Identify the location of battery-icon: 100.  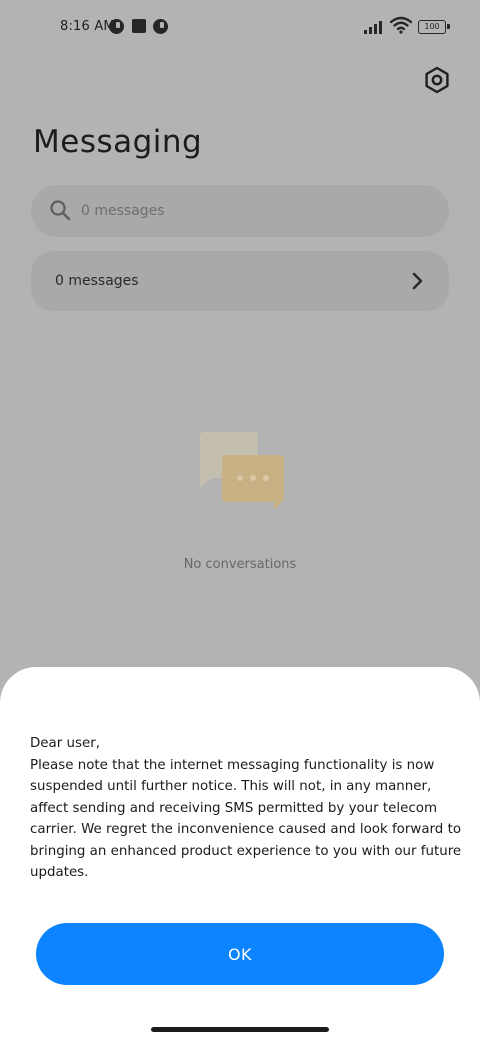
(434, 27).